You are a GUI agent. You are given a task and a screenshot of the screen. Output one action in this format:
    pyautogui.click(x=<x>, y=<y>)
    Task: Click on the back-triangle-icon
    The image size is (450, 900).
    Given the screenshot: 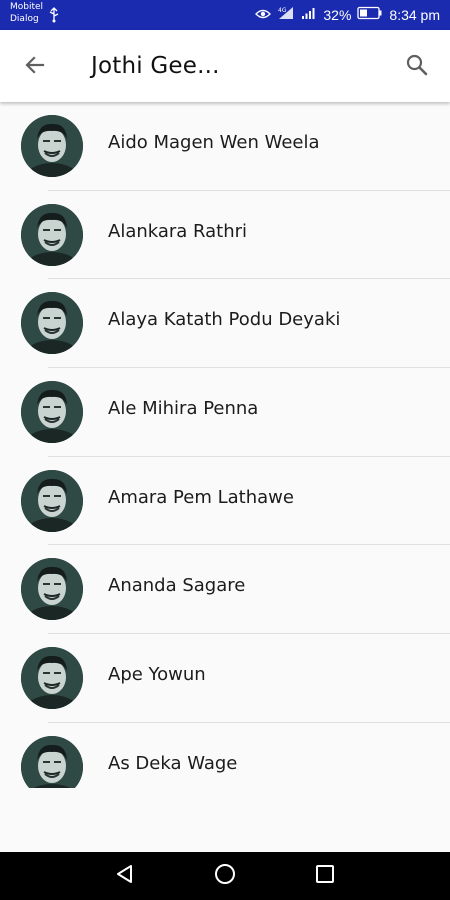 What is the action you would take?
    pyautogui.click(x=125, y=876)
    